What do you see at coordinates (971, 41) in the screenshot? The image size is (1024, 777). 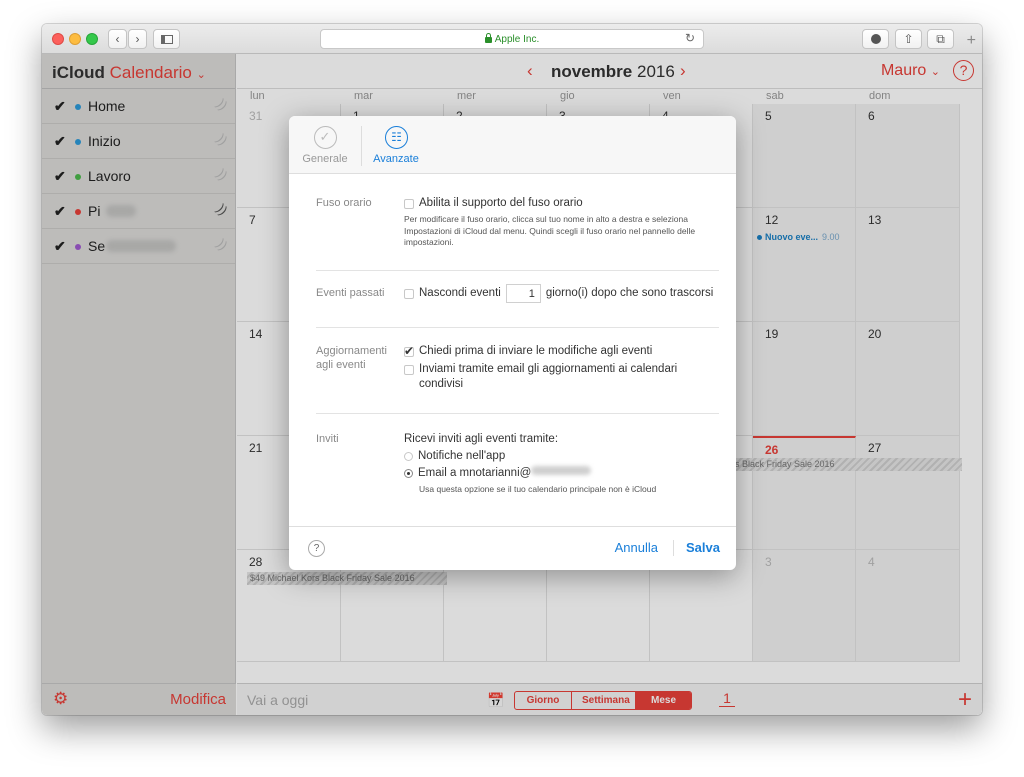 I see `new-tab-button: +` at bounding box center [971, 41].